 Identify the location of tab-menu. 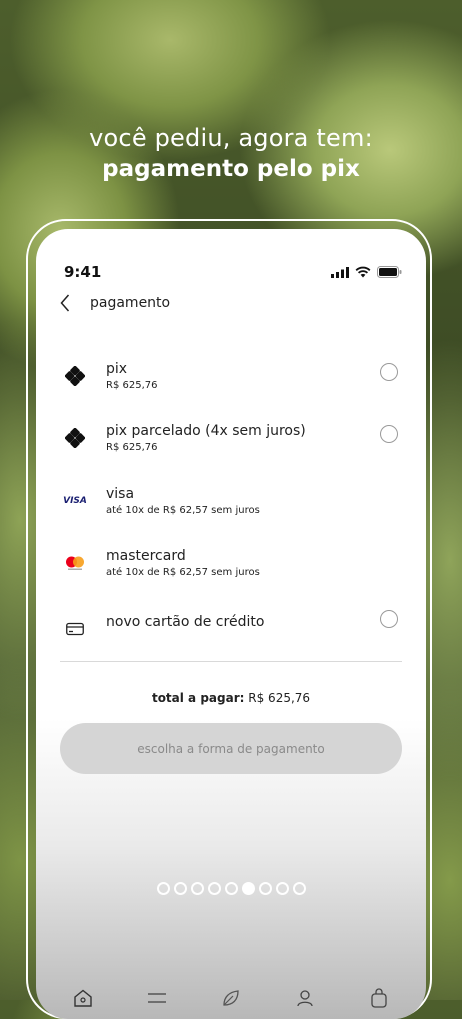
(157, 998).